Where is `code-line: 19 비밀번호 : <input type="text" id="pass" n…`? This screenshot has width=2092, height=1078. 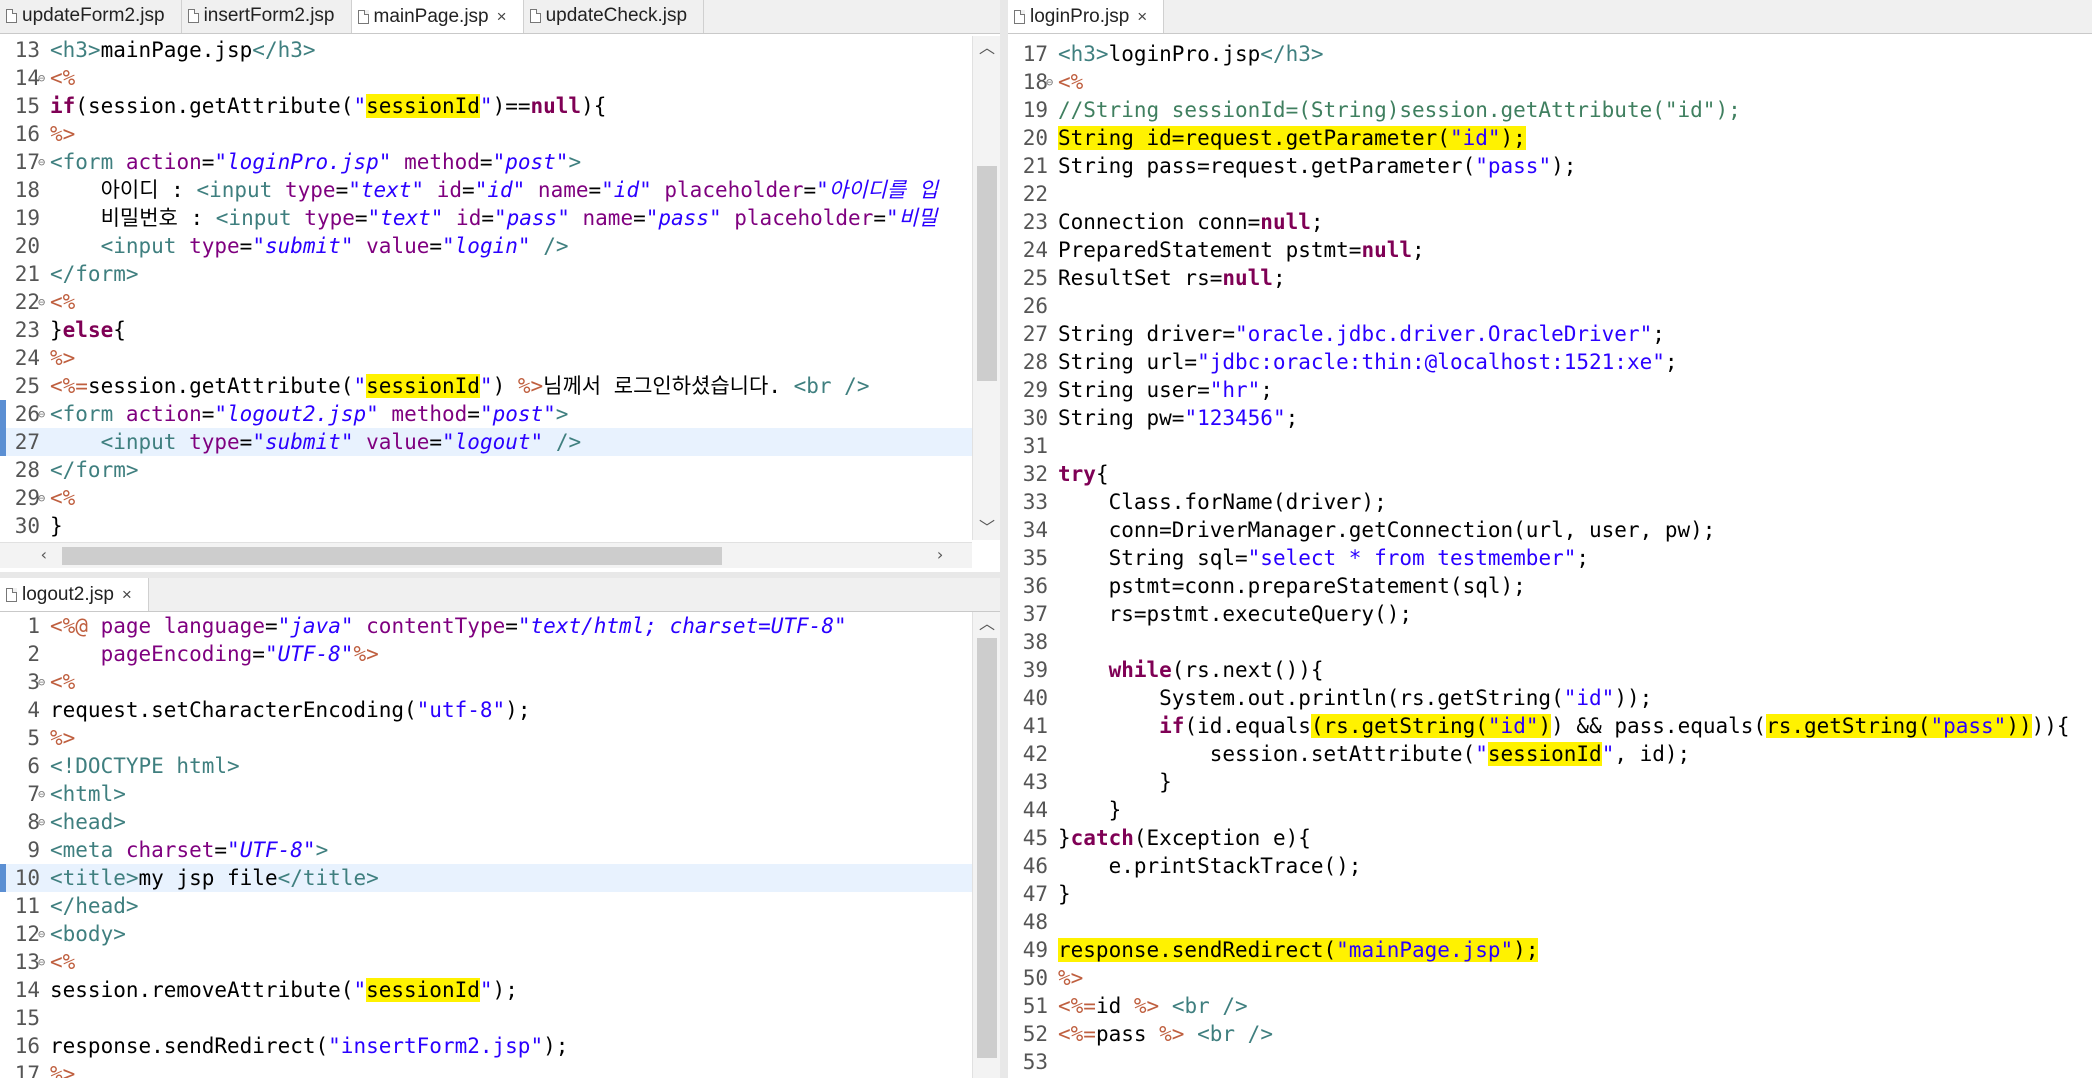
code-line: 19 비밀번호 : <input type="text" id="pass" n… is located at coordinates (500, 218).